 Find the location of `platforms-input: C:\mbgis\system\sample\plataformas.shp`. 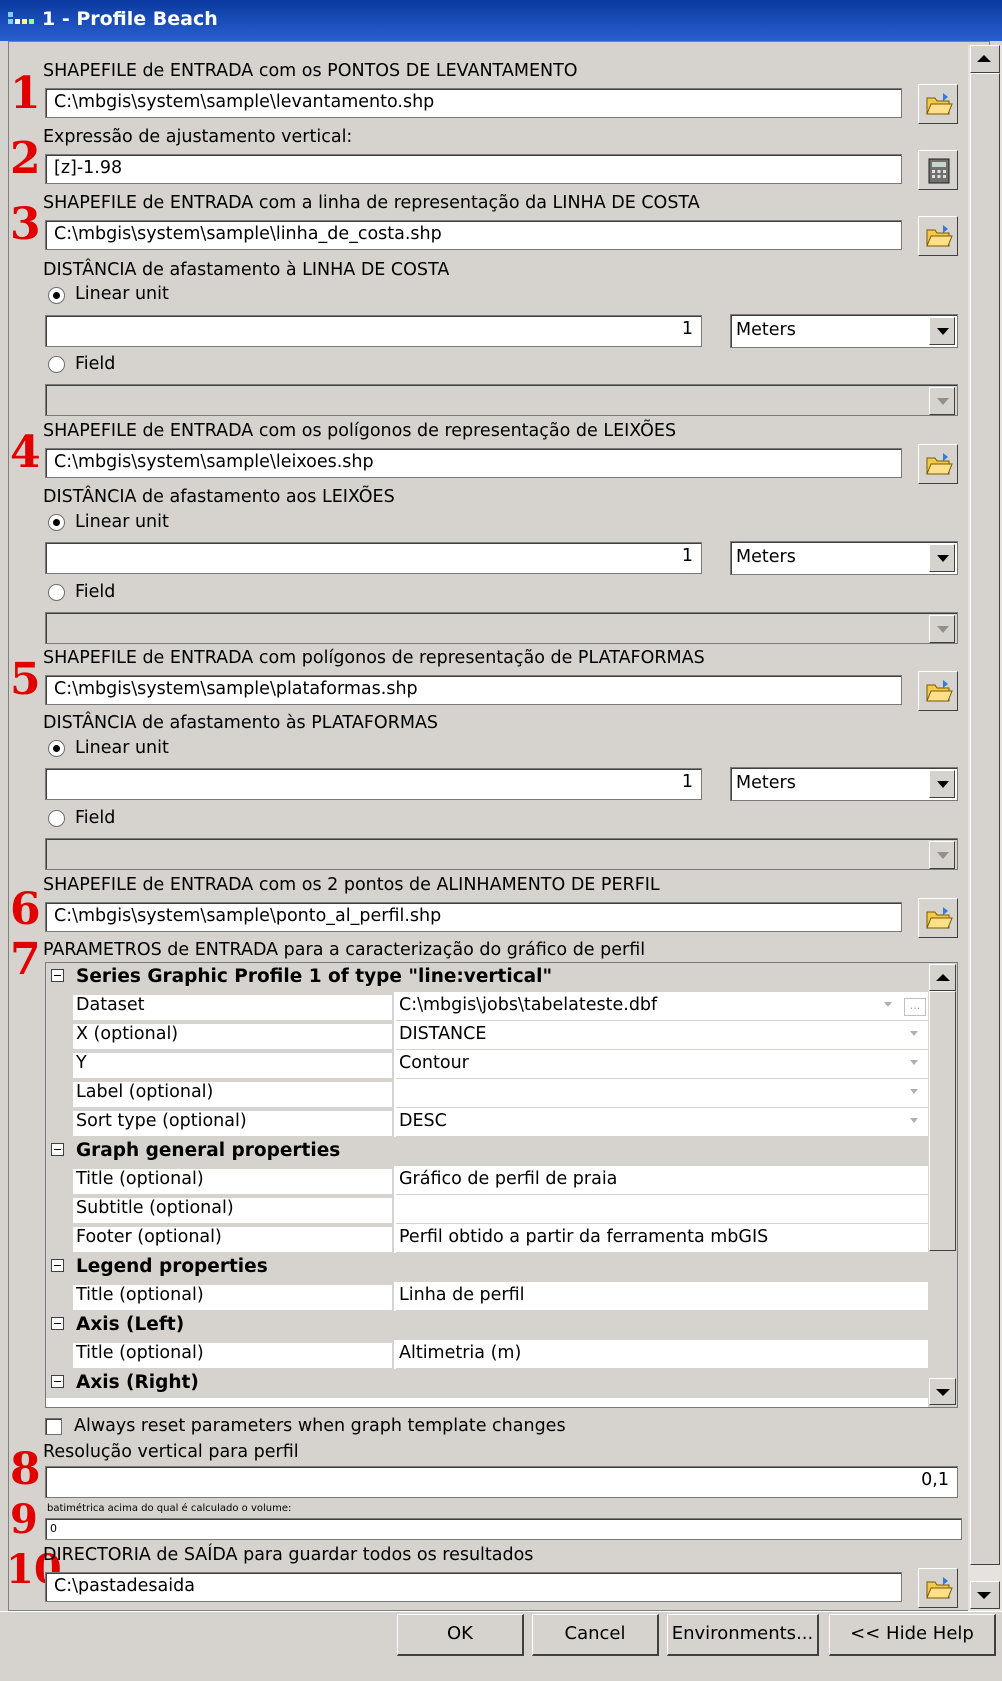

platforms-input: C:\mbgis\system\sample\plataformas.shp is located at coordinates (473, 690).